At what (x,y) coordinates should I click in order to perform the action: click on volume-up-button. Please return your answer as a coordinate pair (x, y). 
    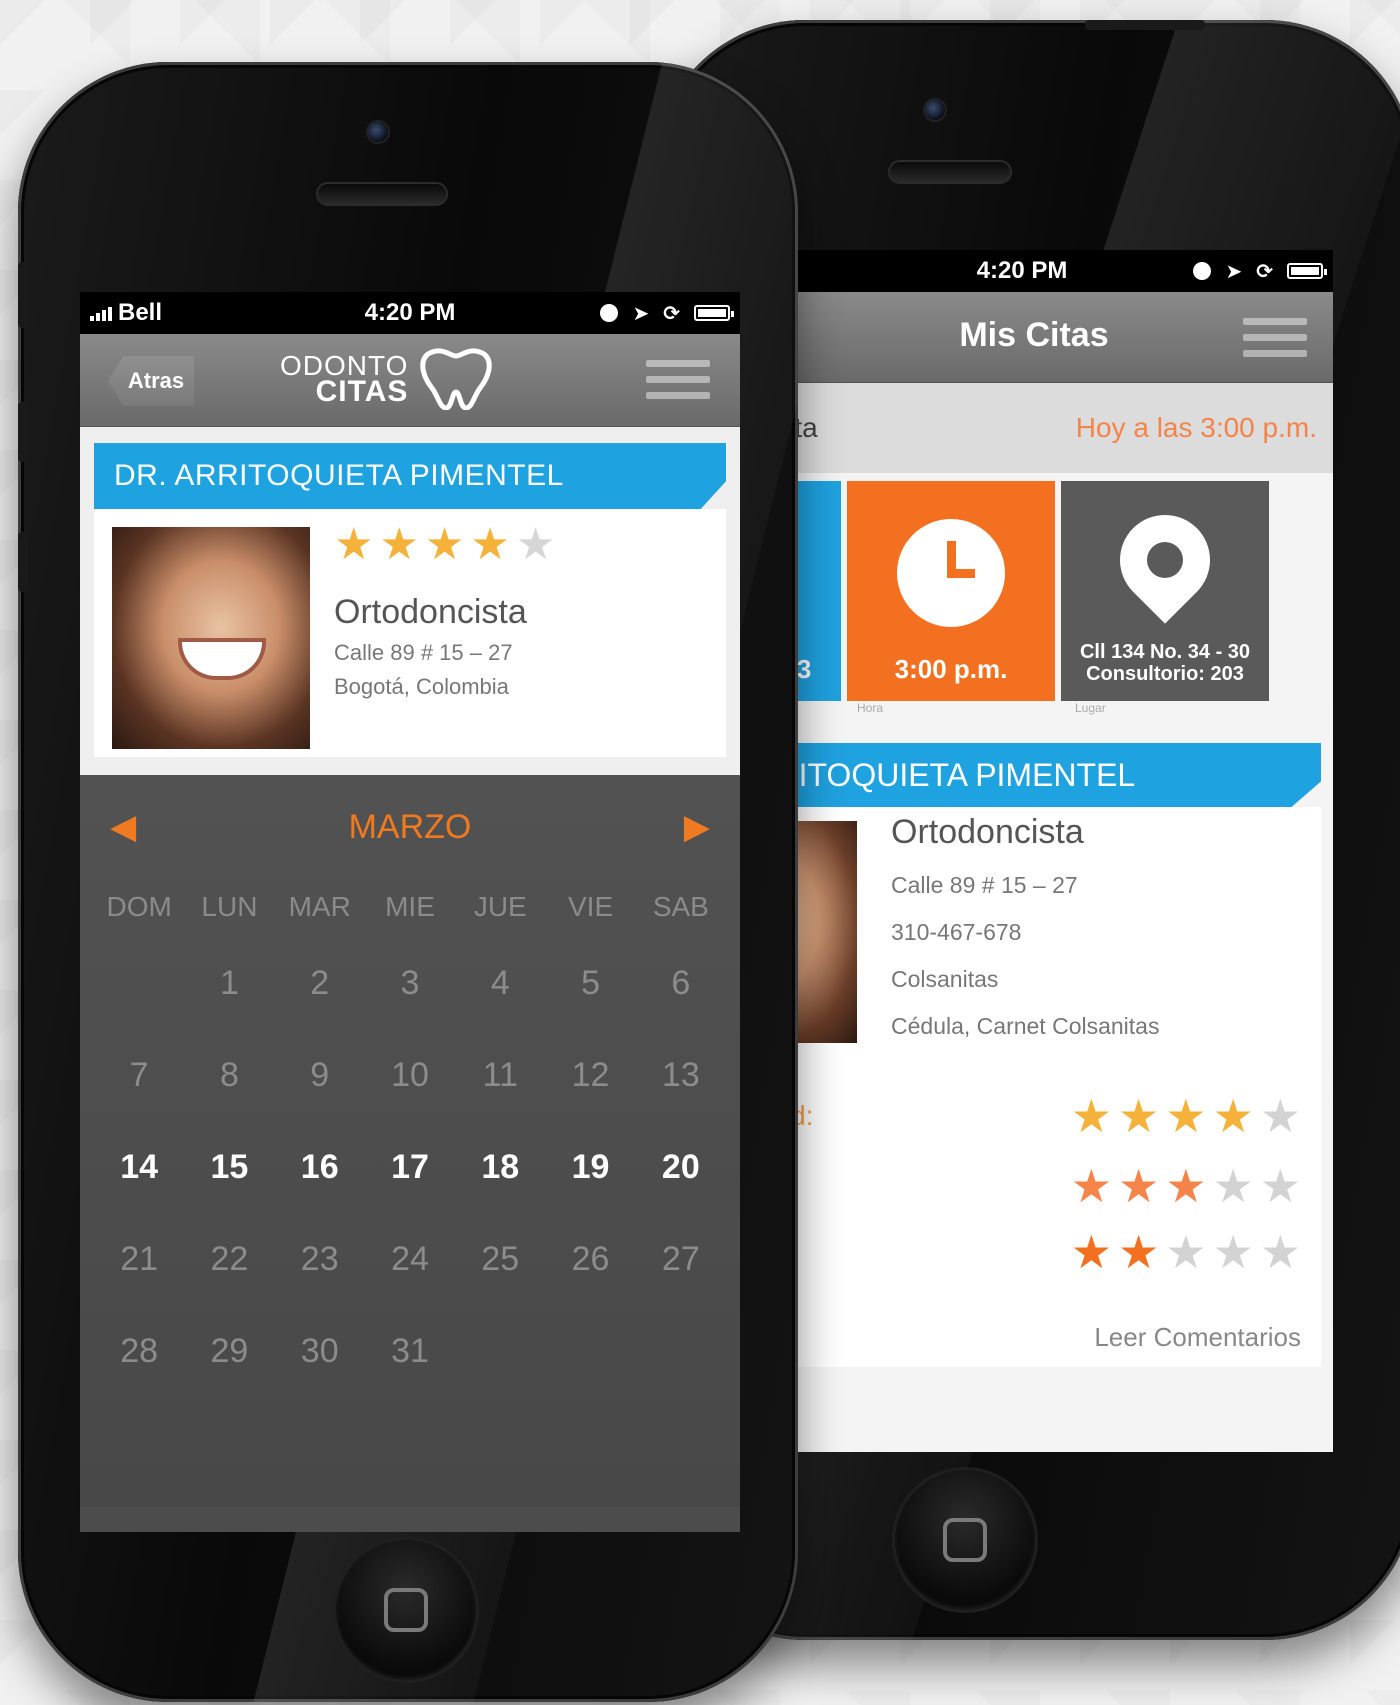
    Looking at the image, I should click on (23, 432).